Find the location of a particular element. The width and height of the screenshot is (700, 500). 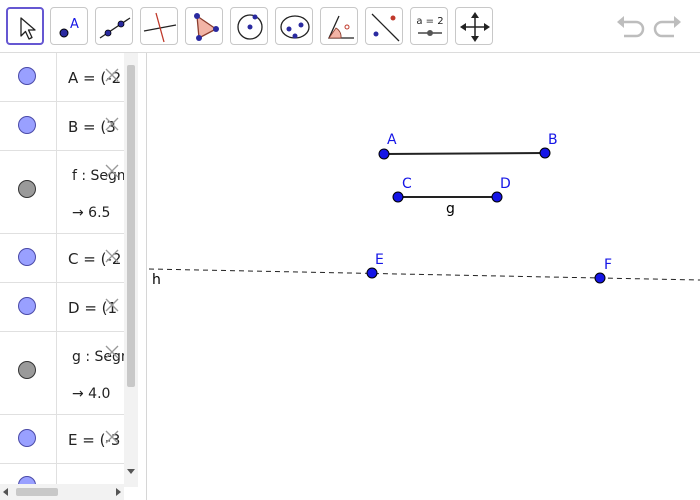

label-d: D is located at coordinates (505, 184).